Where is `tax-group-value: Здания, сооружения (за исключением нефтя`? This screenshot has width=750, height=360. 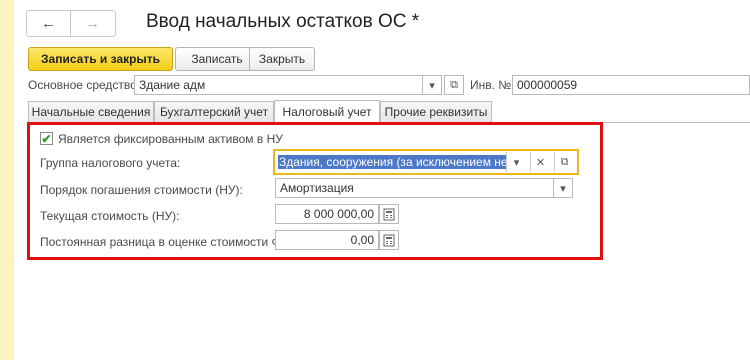
tax-group-value: Здания, сооружения (за исключением нефтя is located at coordinates (392, 162).